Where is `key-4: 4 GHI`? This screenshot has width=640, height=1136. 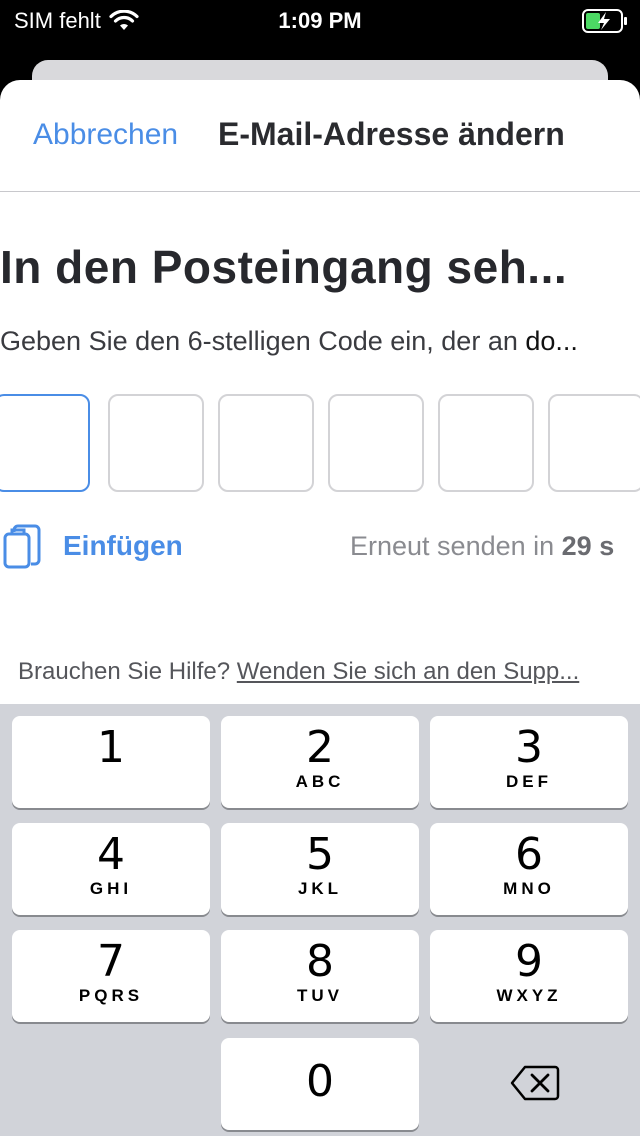
key-4: 4 GHI is located at coordinates (111, 869).